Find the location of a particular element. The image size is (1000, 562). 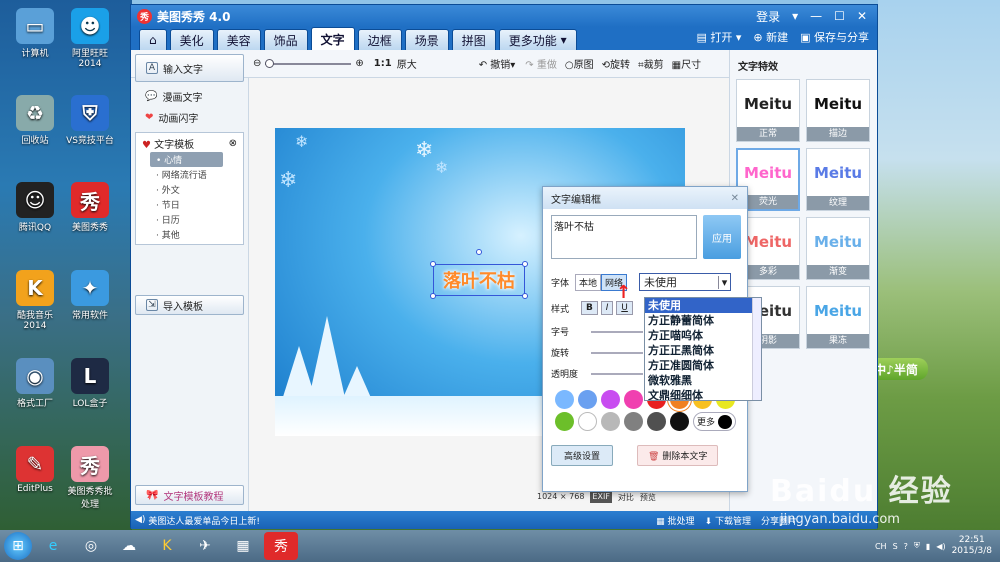

font-option: 方正准圆简体 is located at coordinates (703, 365).